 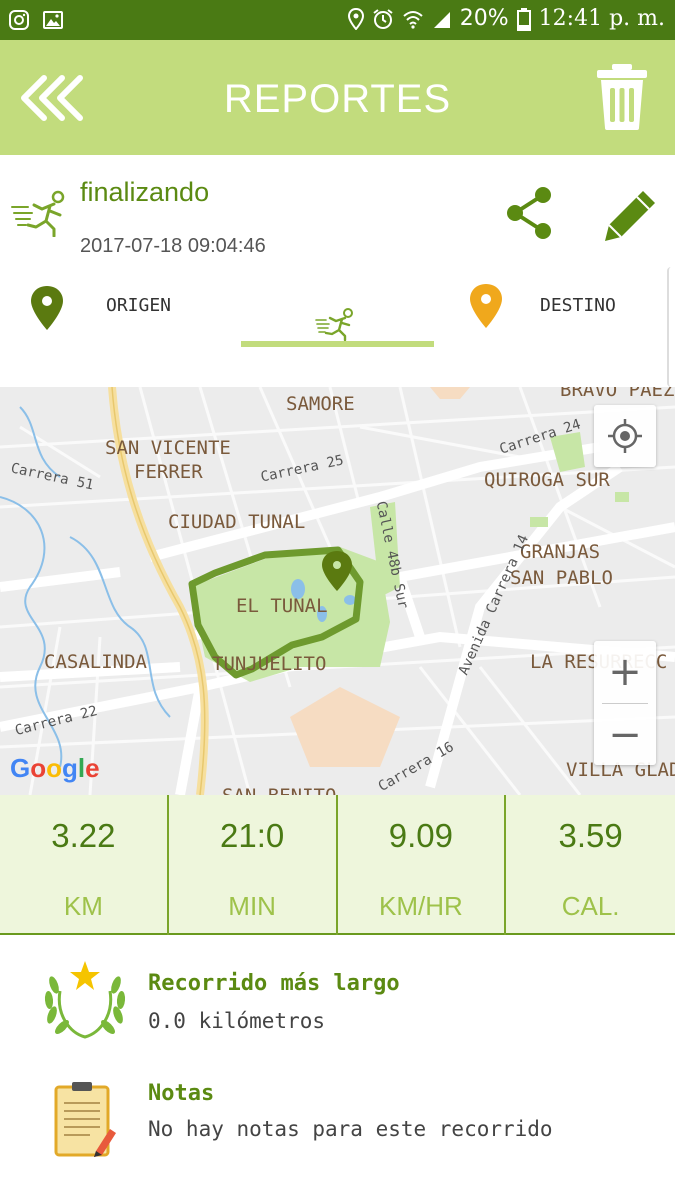 I want to click on tab-destination: DESTINO, so click(x=578, y=305).